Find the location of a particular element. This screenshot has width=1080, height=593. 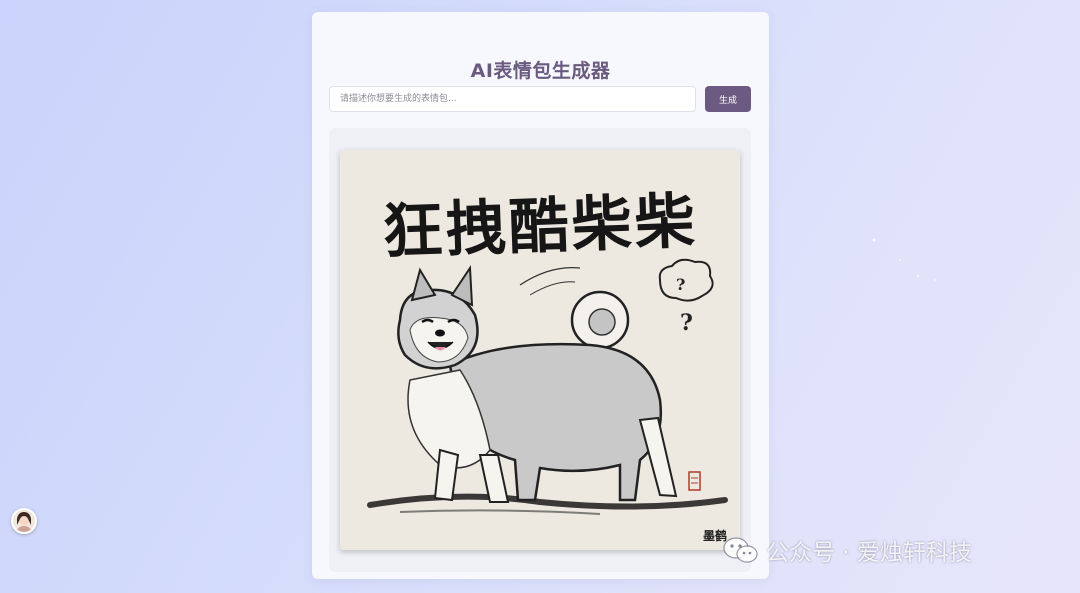

seal-stamp is located at coordinates (694, 481).